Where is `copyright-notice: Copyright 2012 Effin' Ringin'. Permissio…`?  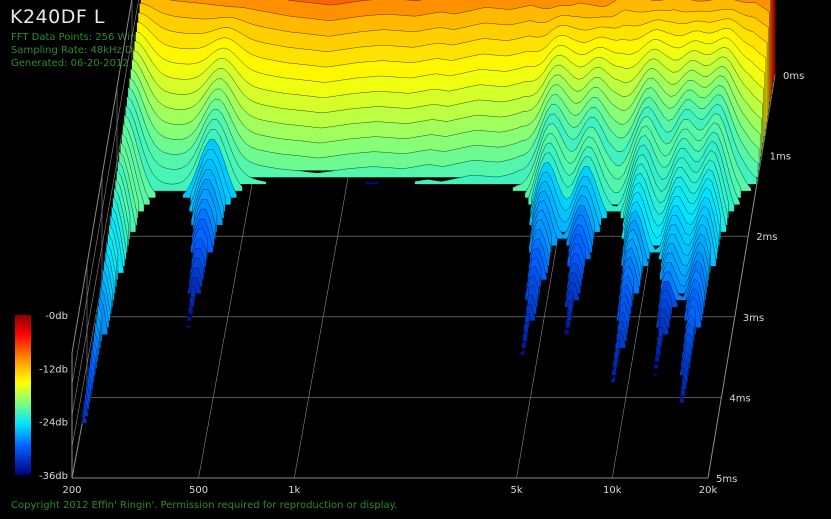
copyright-notice: Copyright 2012 Effin' Ringin'. Permissio… is located at coordinates (204, 505).